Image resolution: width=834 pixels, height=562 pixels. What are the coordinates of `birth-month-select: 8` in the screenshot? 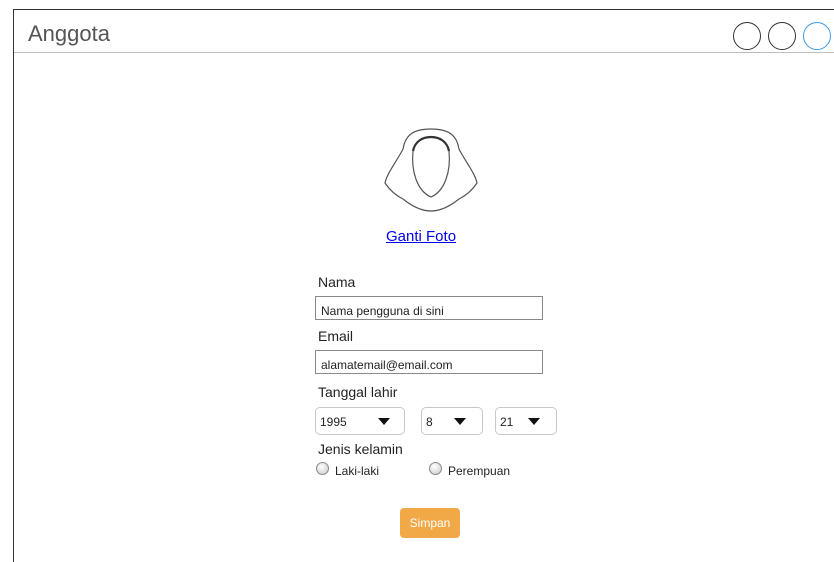 It's located at (452, 421).